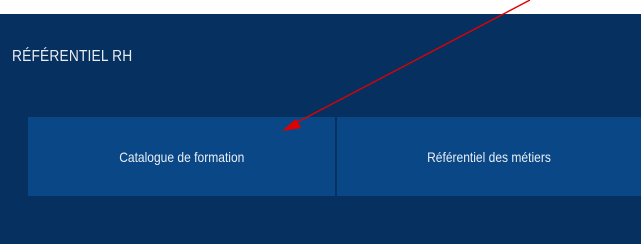 Image resolution: width=641 pixels, height=244 pixels. Describe the element at coordinates (72, 56) in the screenshot. I see `section-title: RÉFÉRENTIEL RH` at that location.